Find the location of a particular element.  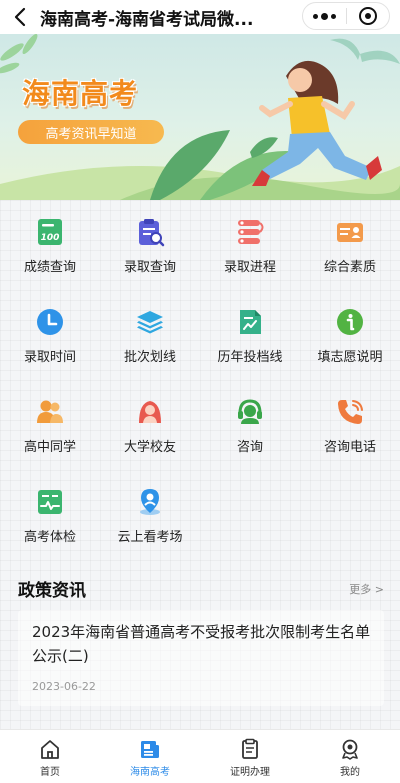

home-icon is located at coordinates (50, 749).